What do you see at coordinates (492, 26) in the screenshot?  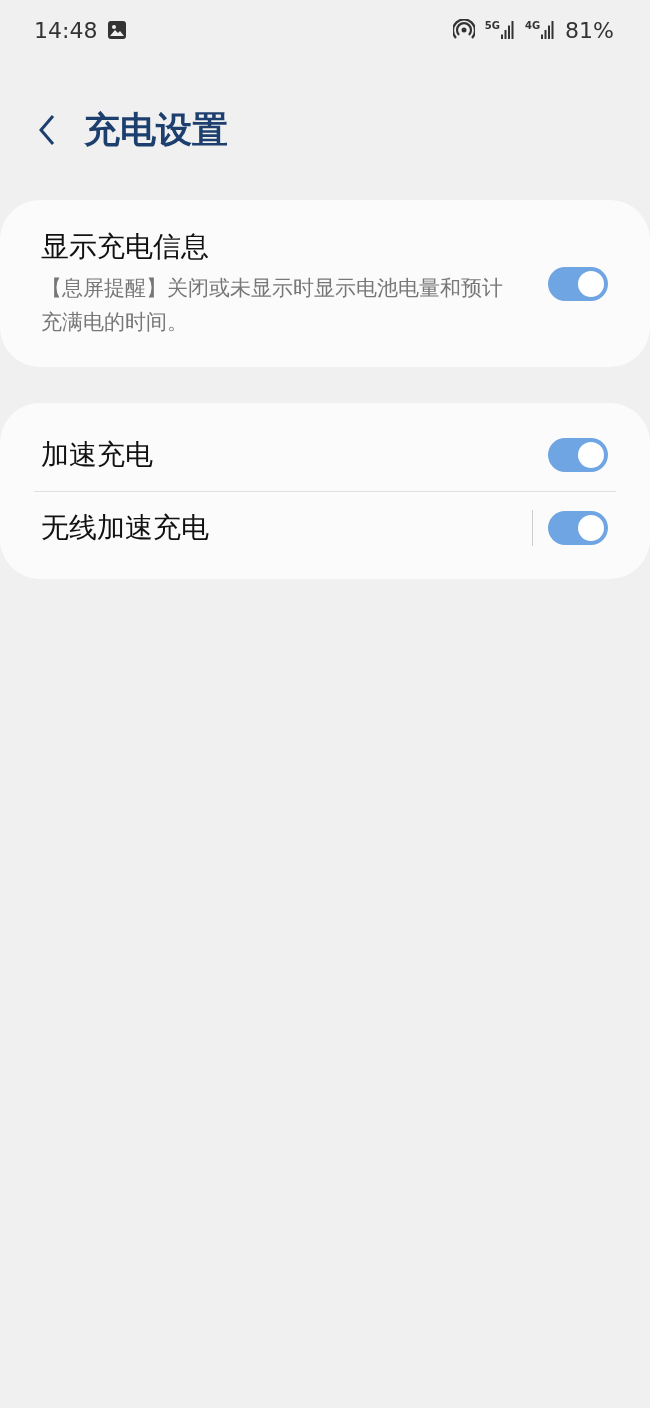 I see `network-label: 5G` at bounding box center [492, 26].